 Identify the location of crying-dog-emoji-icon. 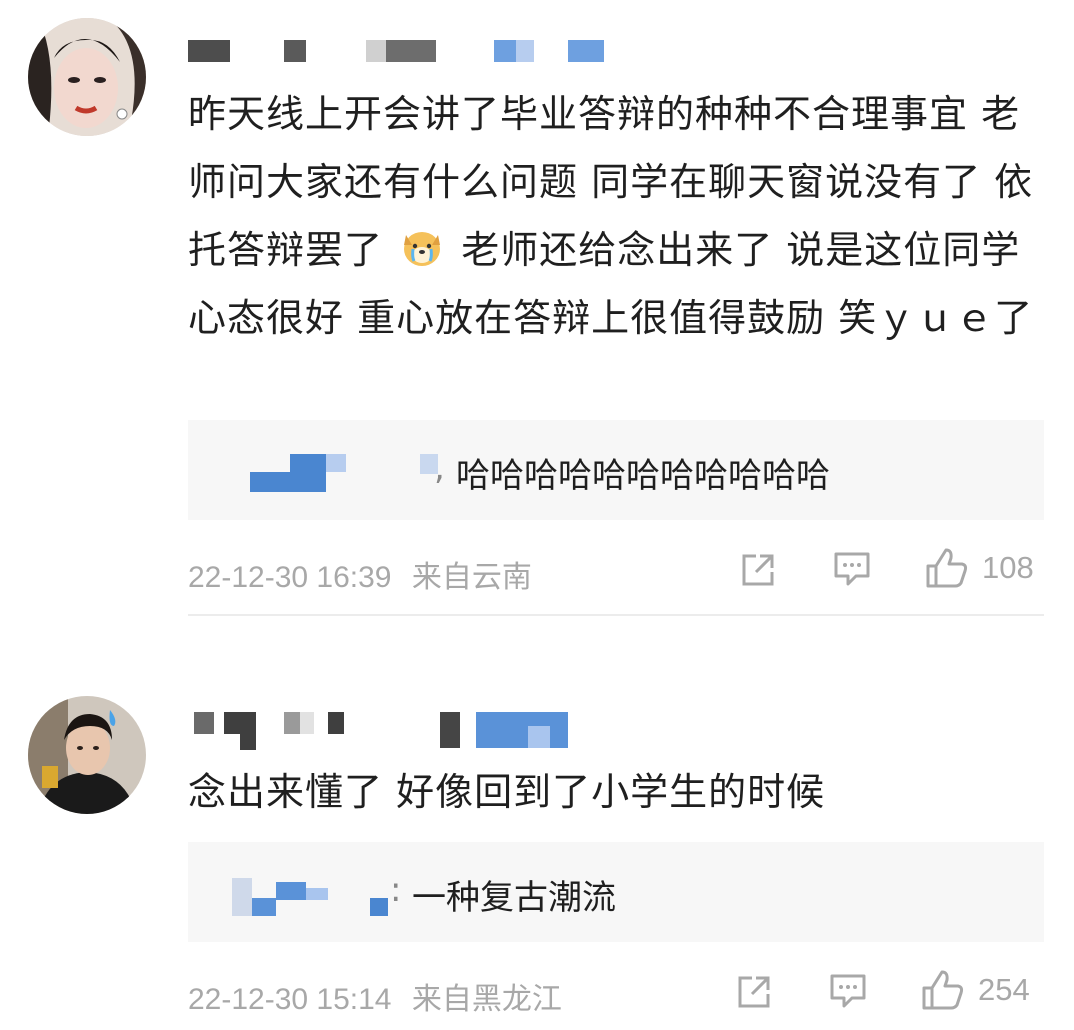
(422, 244).